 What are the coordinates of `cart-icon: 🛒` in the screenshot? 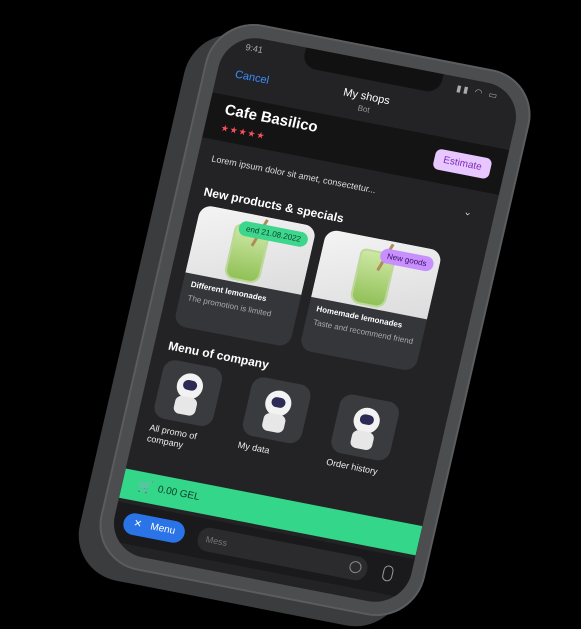 It's located at (145, 486).